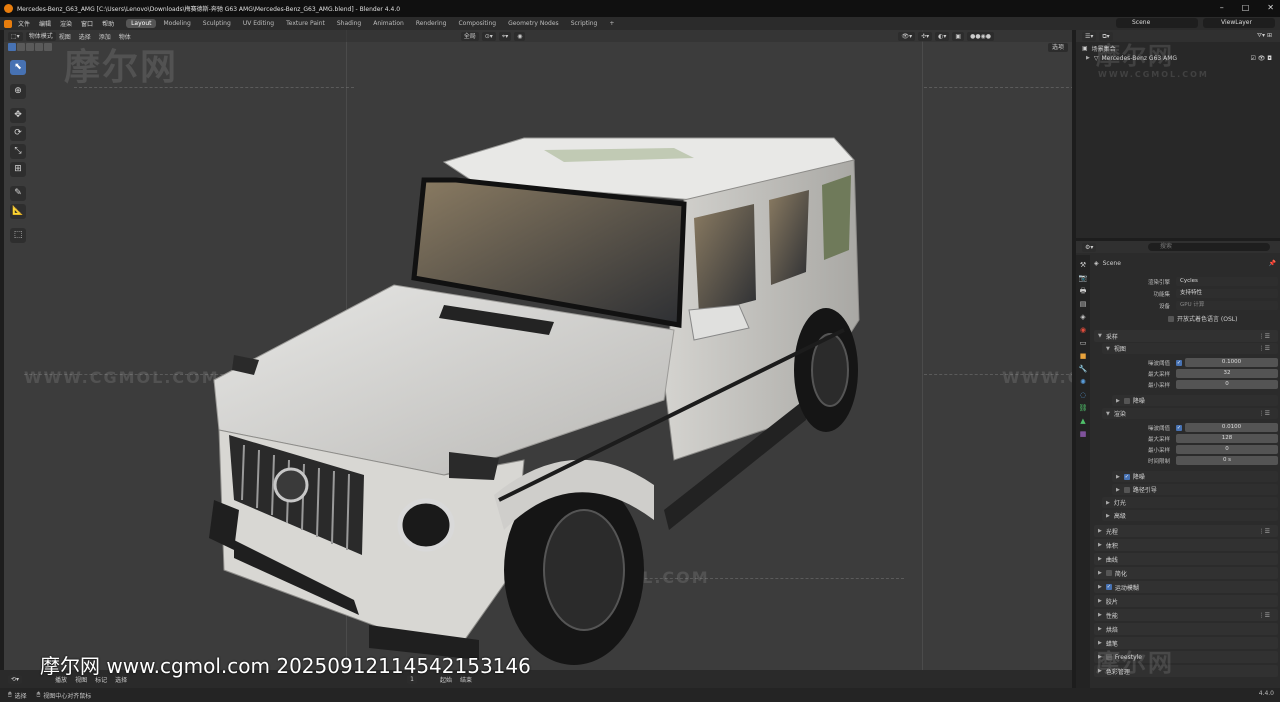 Image resolution: width=1280 pixels, height=702 pixels. Describe the element at coordinates (1195, 489) in the screenshot. I see `subsection-path-guiding: ▶ 路径引导` at that location.